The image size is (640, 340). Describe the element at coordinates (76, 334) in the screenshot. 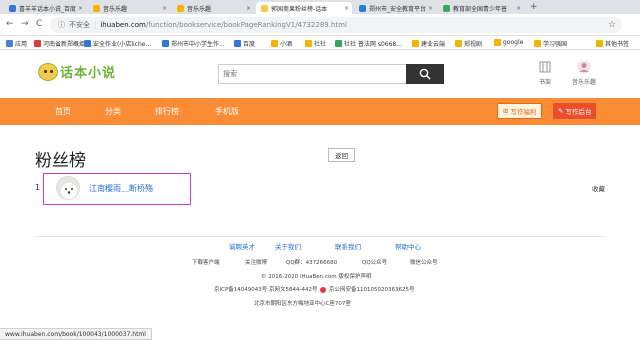

I see `browser-status-bar: www.ihuaben.com/book/100043/1000037.html` at that location.